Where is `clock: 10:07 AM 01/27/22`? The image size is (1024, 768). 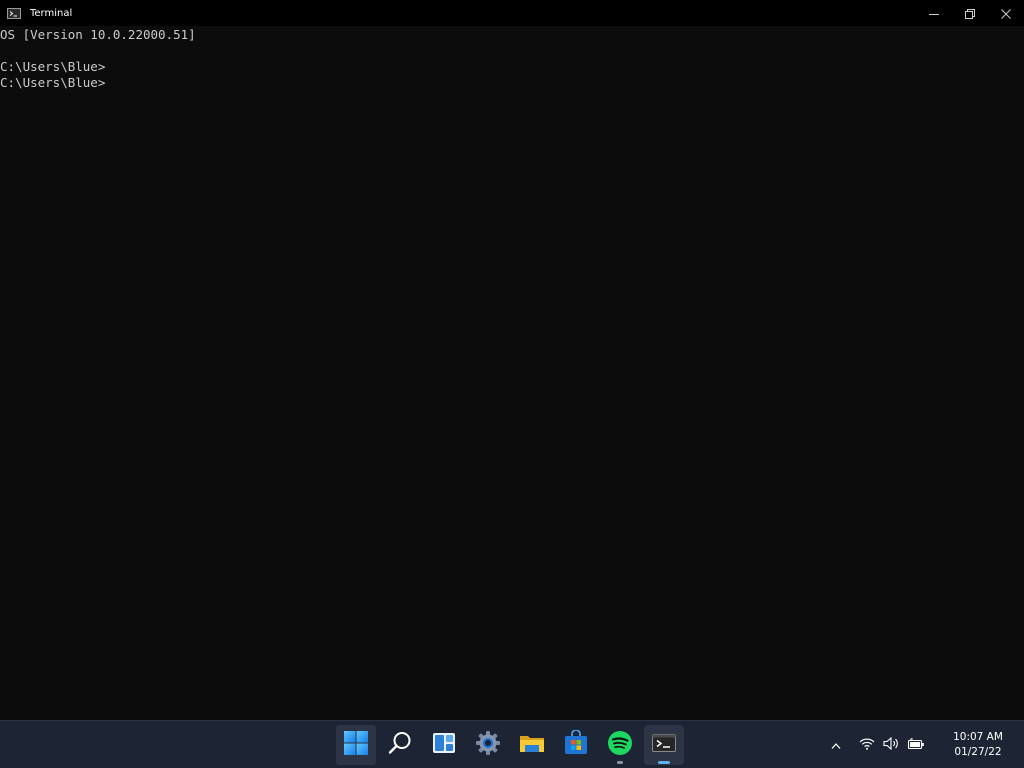
clock: 10:07 AM 01/27/22 is located at coordinates (978, 745).